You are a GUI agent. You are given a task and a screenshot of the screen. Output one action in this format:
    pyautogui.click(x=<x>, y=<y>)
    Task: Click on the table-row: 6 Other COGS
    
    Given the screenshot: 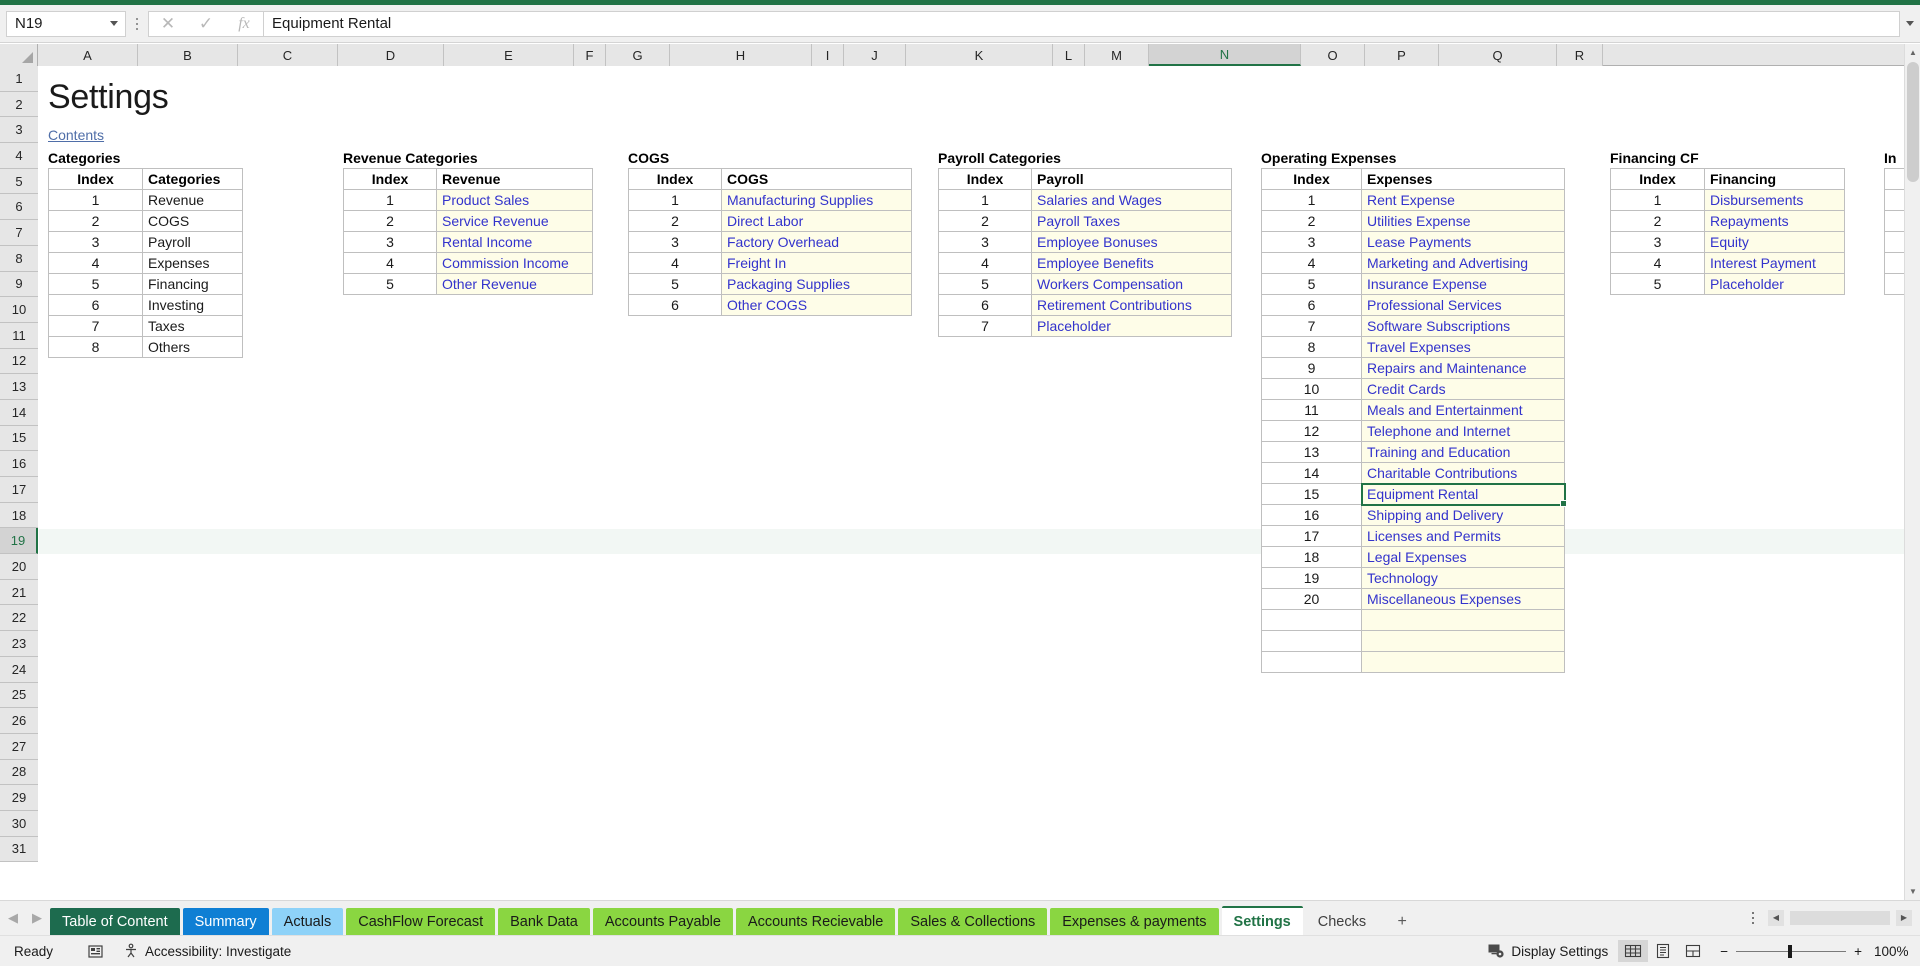 What is the action you would take?
    pyautogui.click(x=770, y=305)
    